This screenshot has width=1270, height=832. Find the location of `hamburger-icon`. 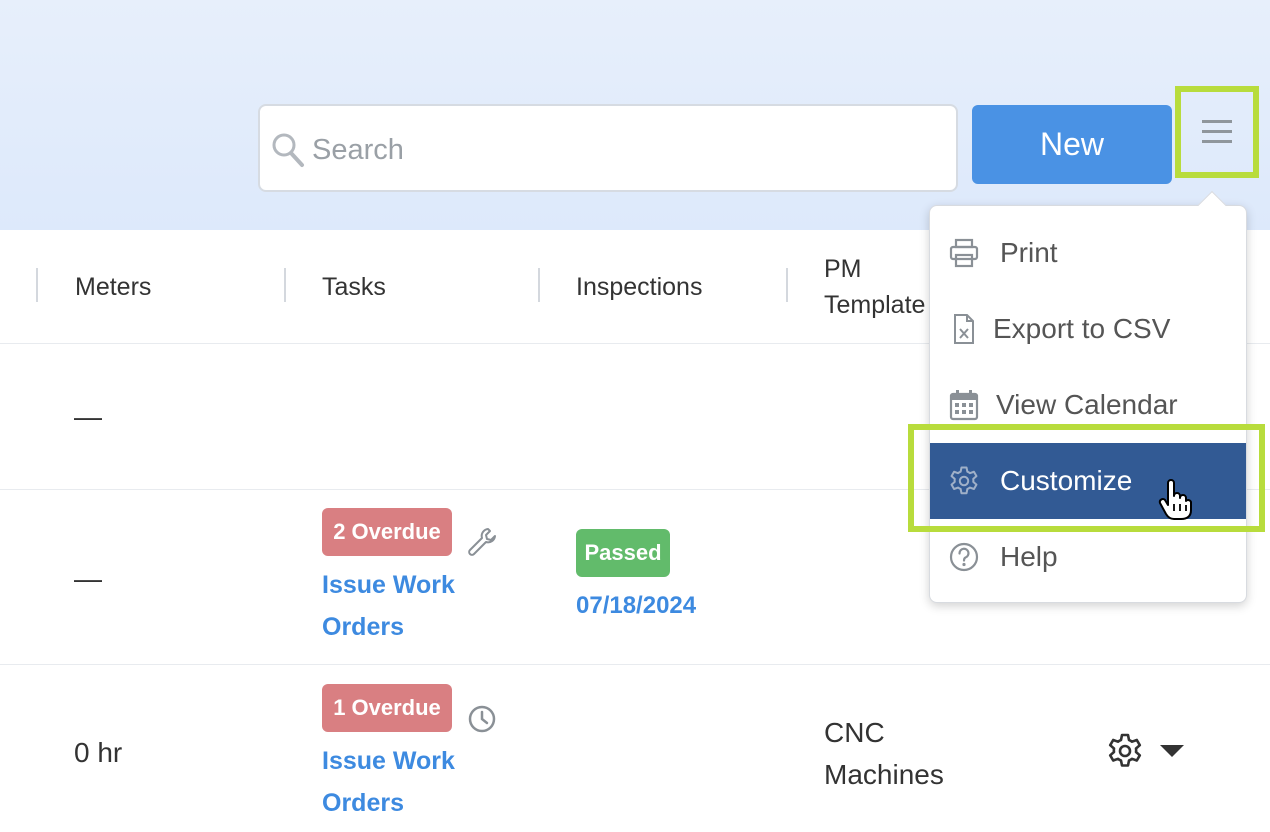

hamburger-icon is located at coordinates (1217, 131).